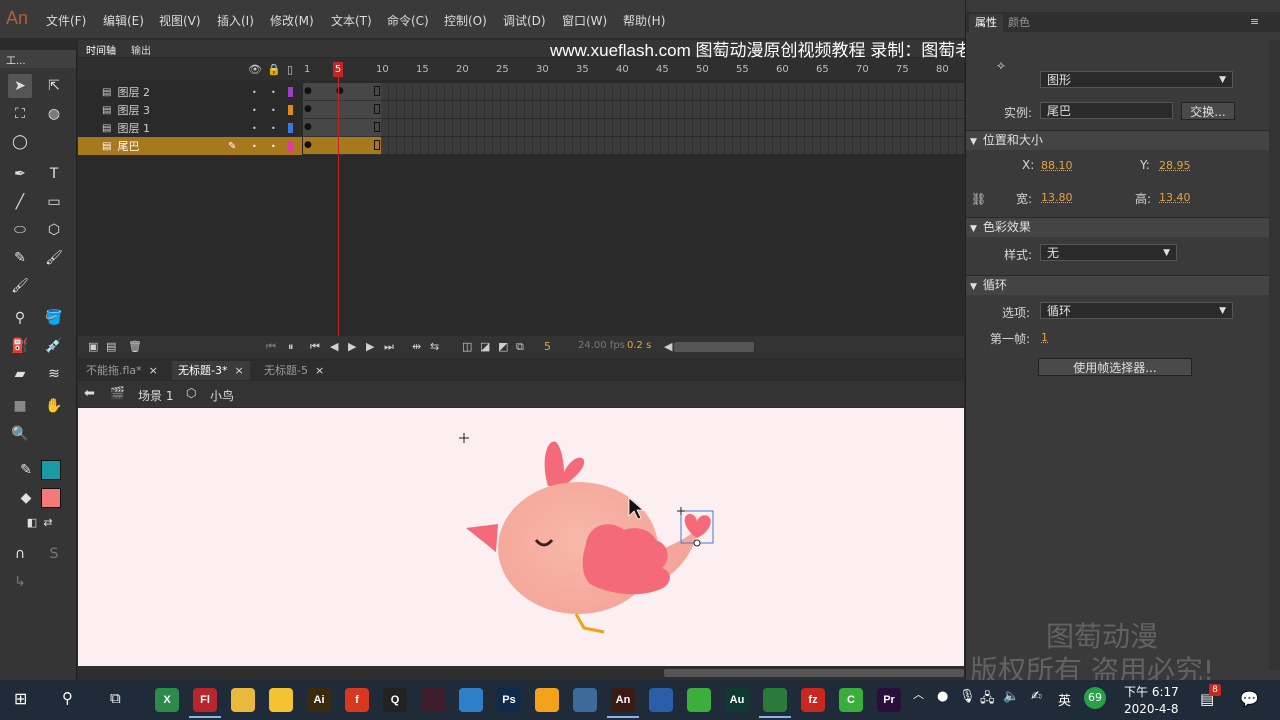 Image resolution: width=1280 pixels, height=720 pixels. I want to click on text-tool-icon: T, so click(54, 174).